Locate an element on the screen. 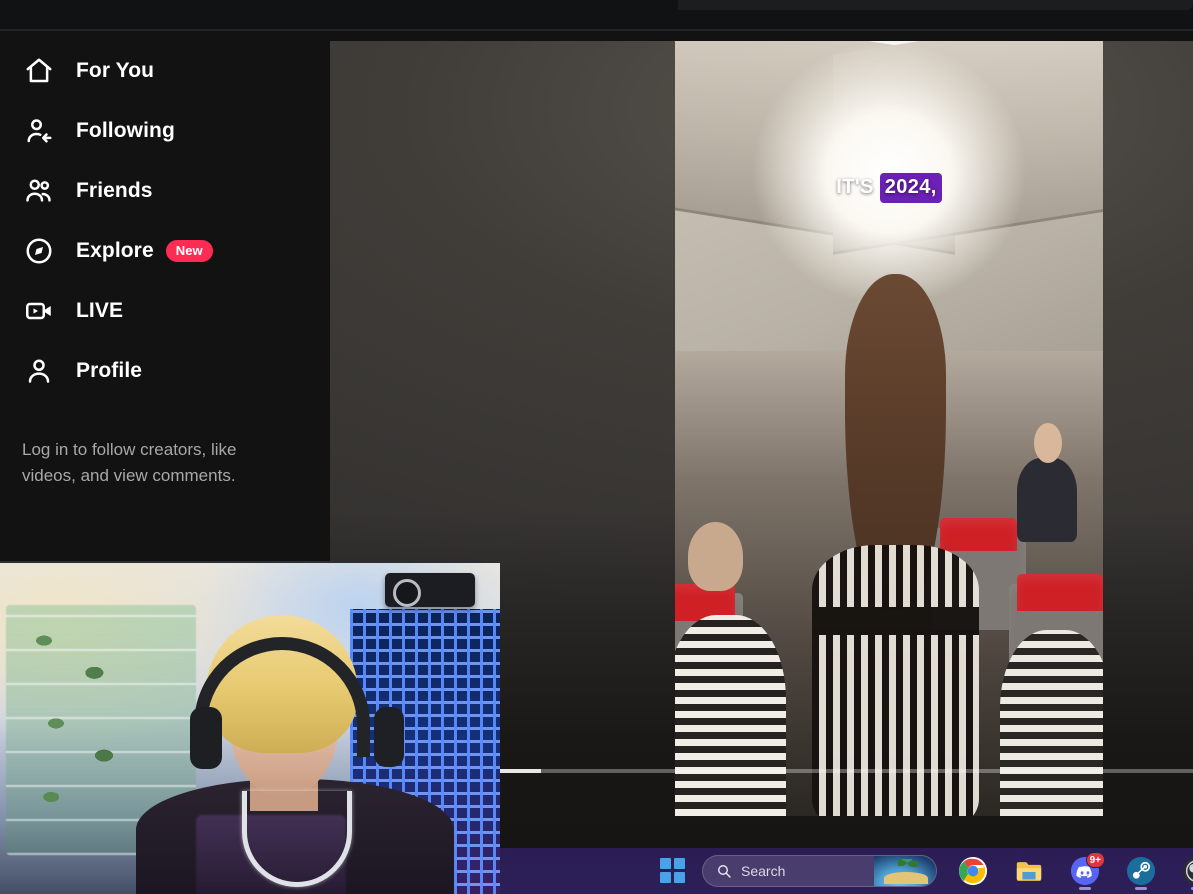 The height and width of the screenshot is (894, 1193). beach-weather-widget is located at coordinates (905, 871).